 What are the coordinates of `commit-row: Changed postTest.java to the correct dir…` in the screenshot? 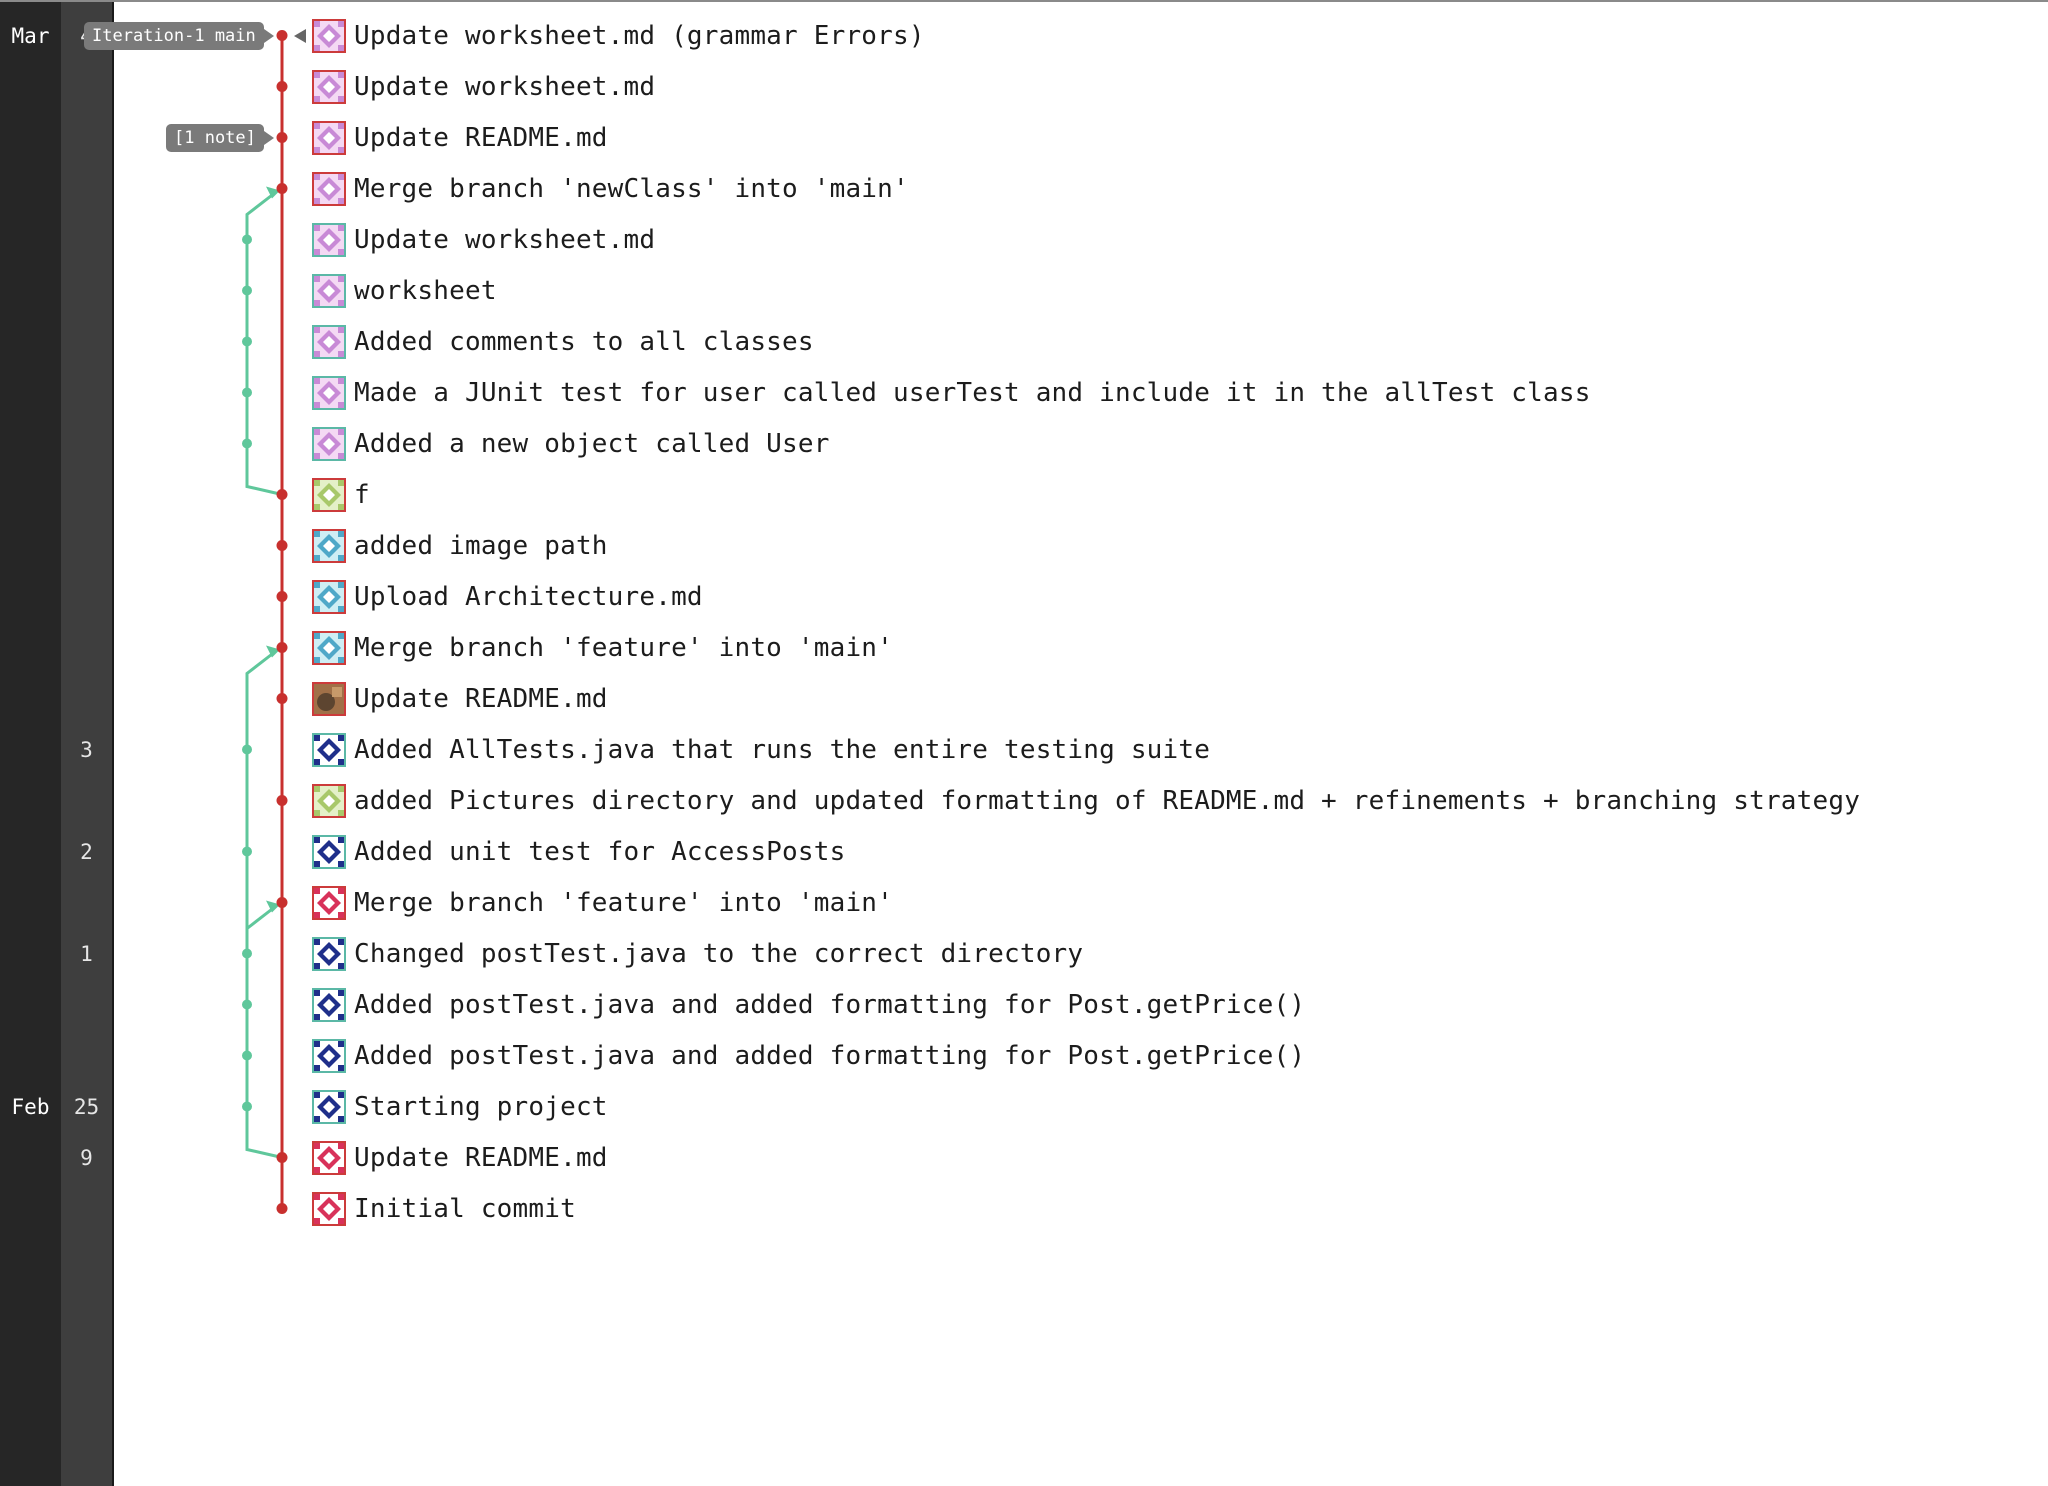 It's located at (697, 953).